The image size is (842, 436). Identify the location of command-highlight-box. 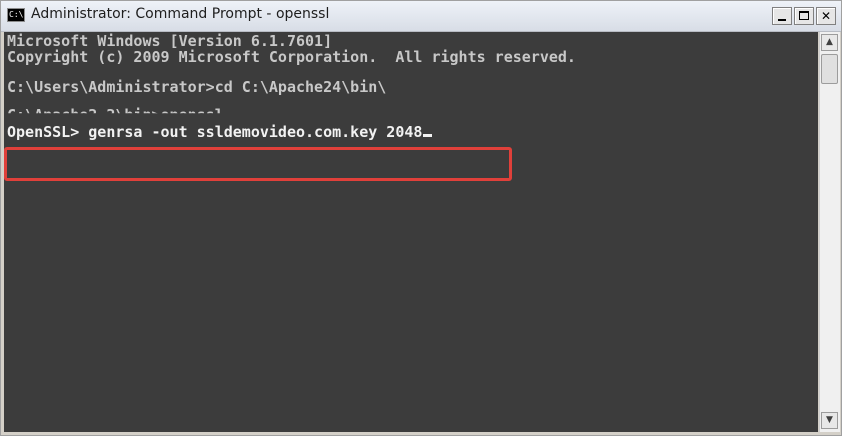
(258, 164).